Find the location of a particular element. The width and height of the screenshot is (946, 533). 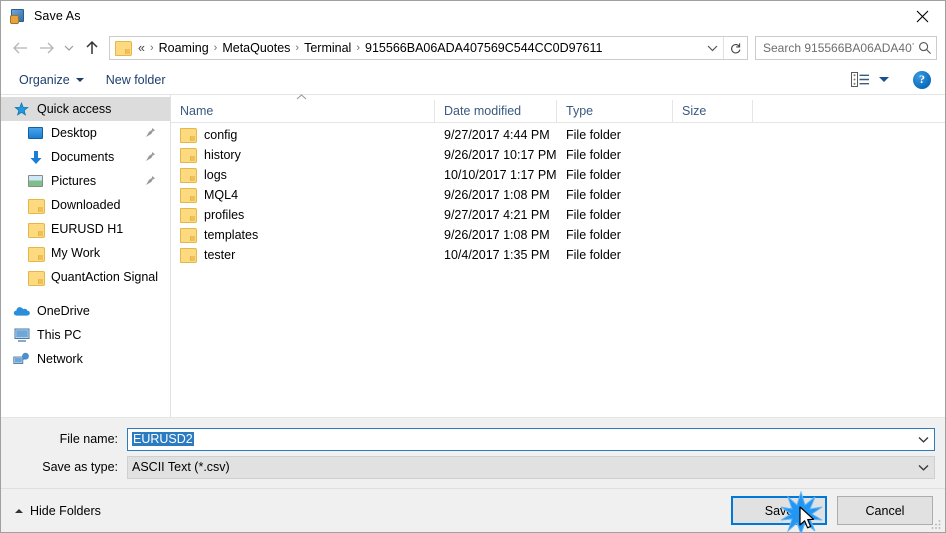

sidebar-divider is located at coordinates (85, 294).